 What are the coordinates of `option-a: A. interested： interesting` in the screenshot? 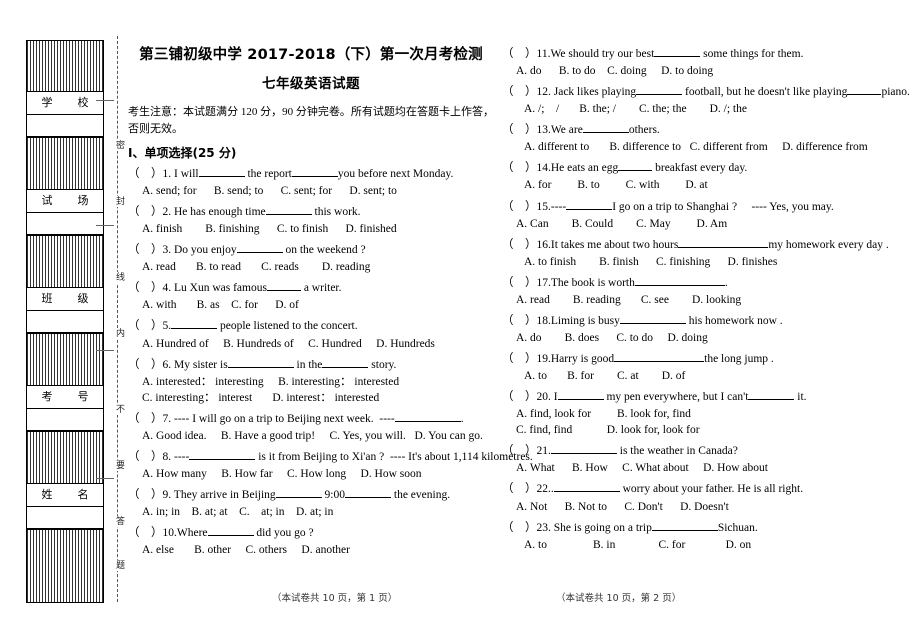 It's located at (203, 382).